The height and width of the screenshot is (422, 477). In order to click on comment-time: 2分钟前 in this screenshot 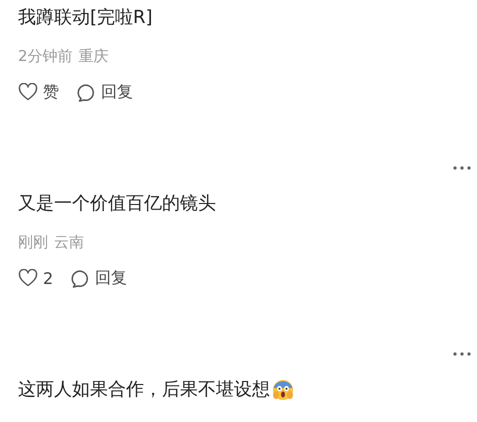, I will do `click(45, 56)`.